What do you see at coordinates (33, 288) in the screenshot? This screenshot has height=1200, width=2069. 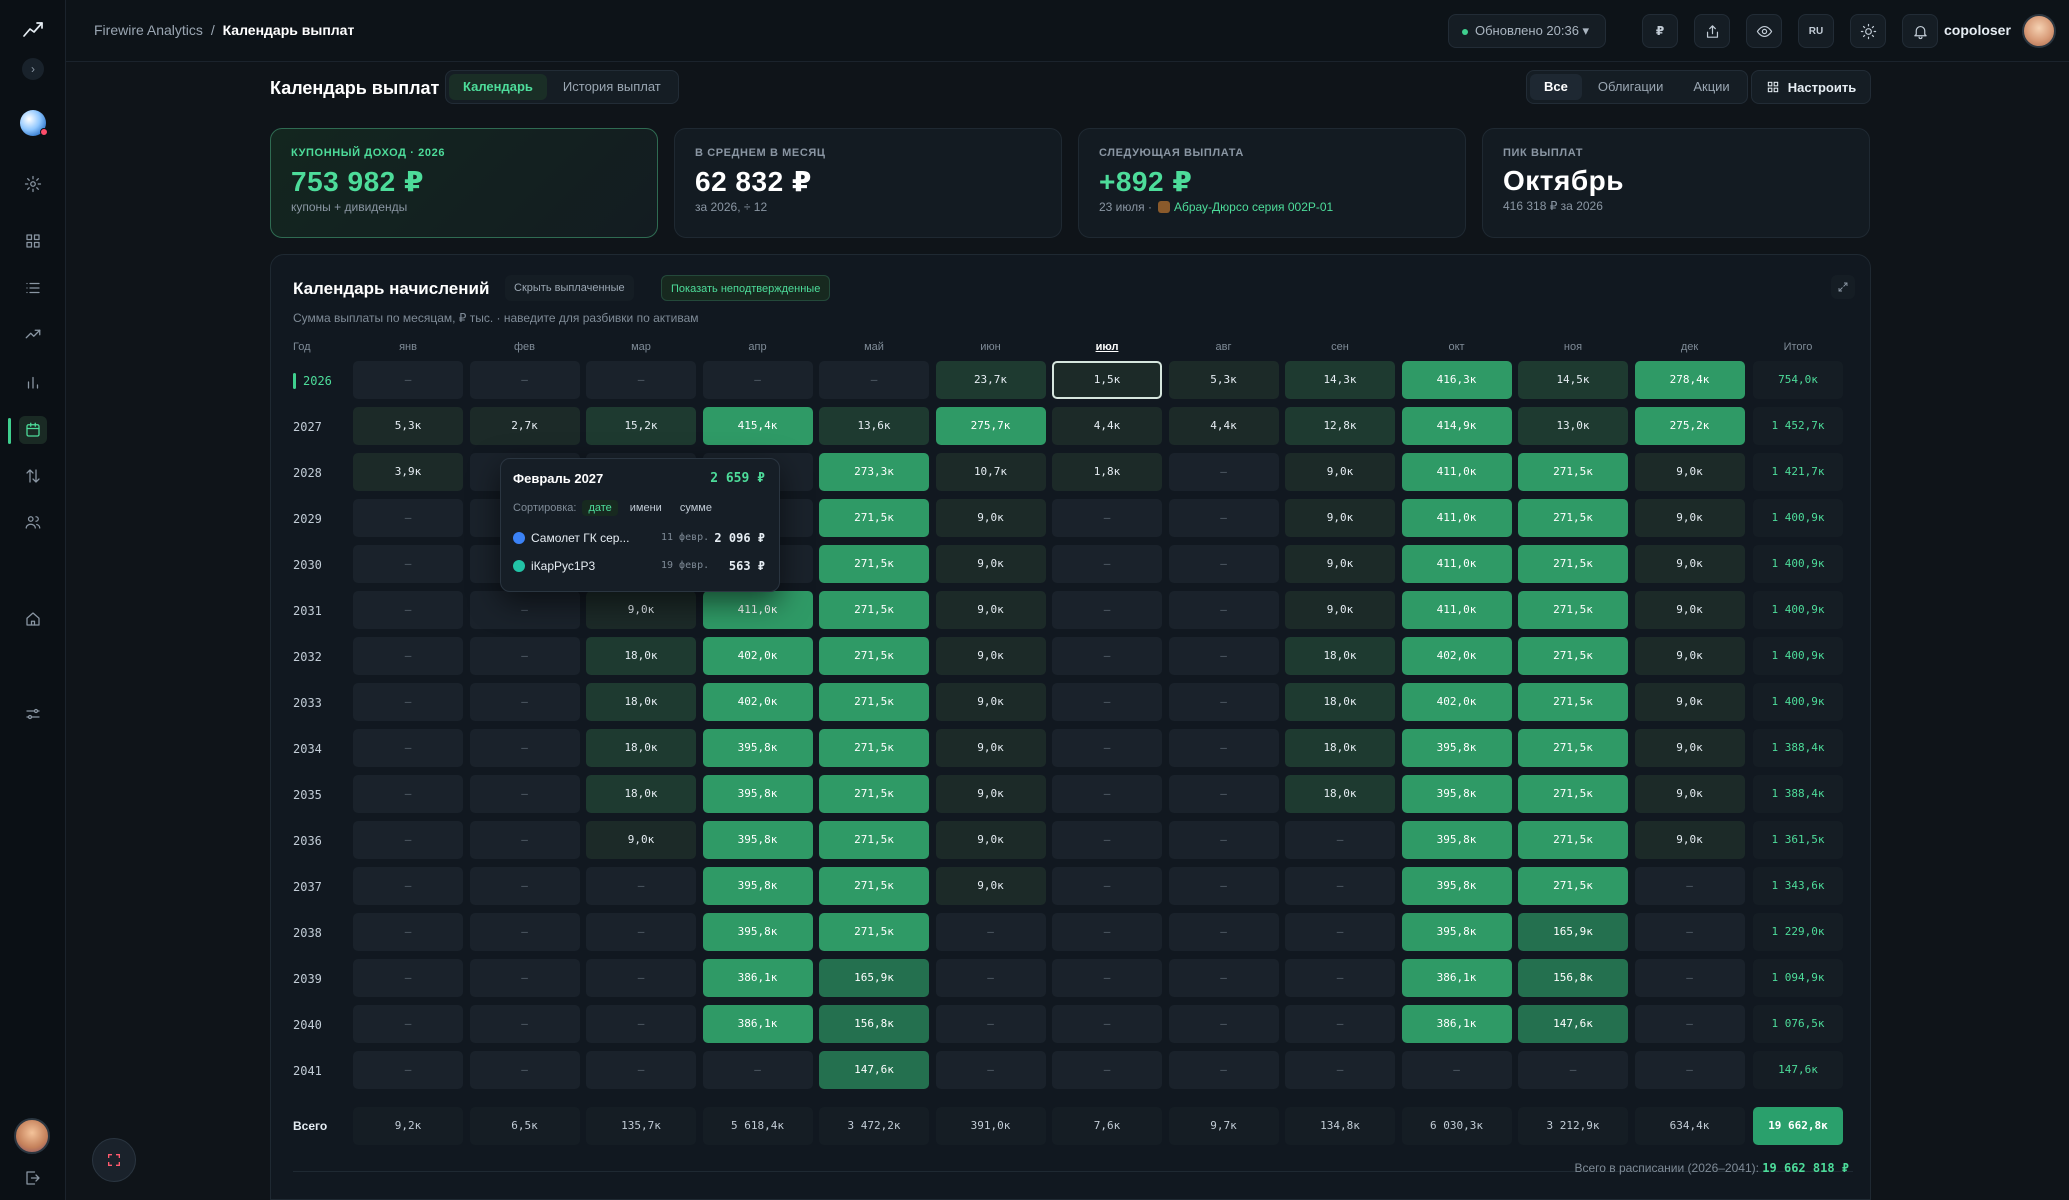 I see `list-icon` at bounding box center [33, 288].